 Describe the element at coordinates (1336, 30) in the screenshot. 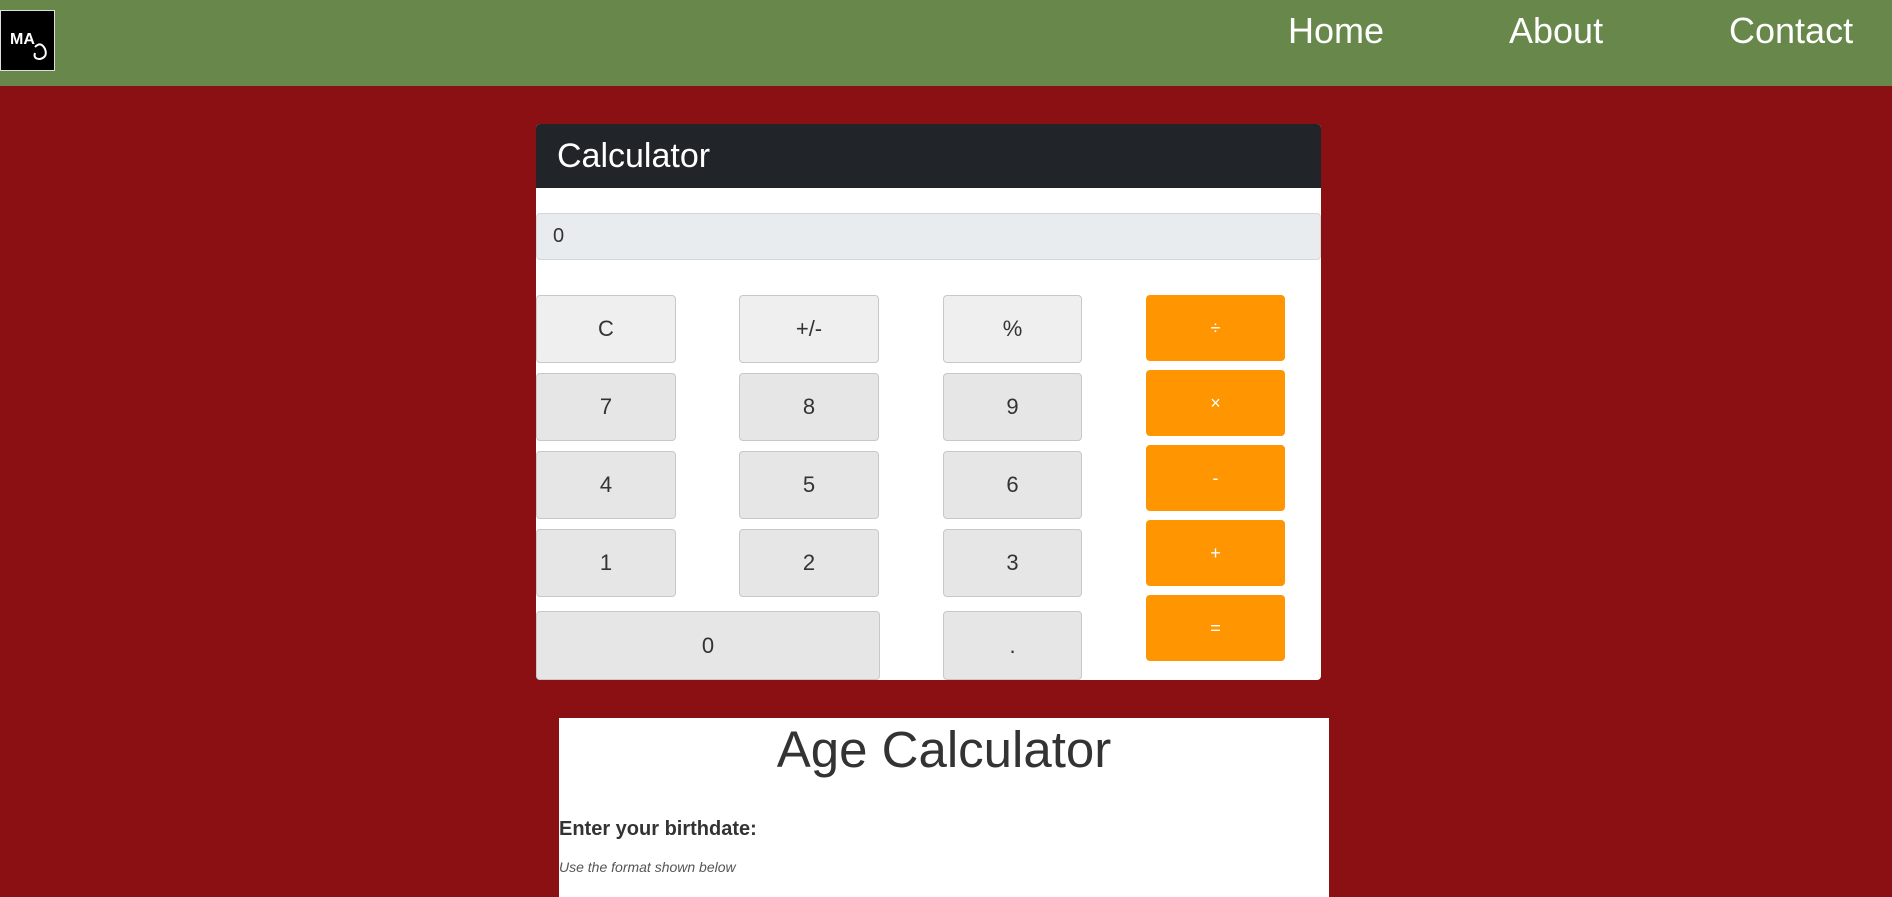

I see `nav-home-link: Home` at that location.